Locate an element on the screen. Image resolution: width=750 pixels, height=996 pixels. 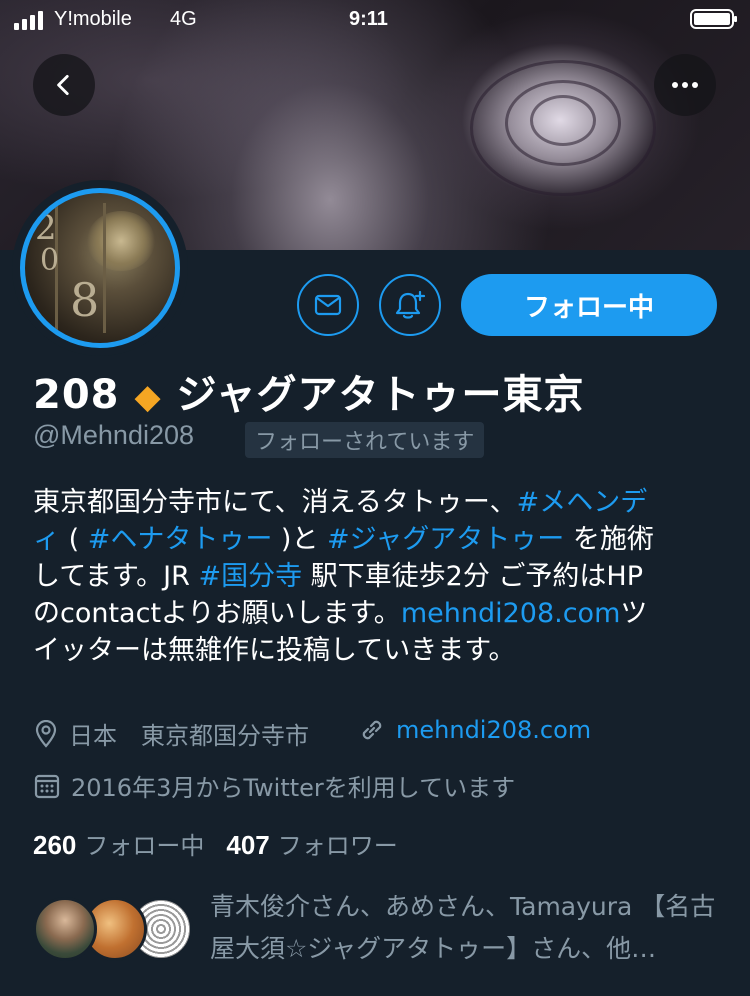
hashtag-link: #国分寺 is located at coordinates (250, 576).